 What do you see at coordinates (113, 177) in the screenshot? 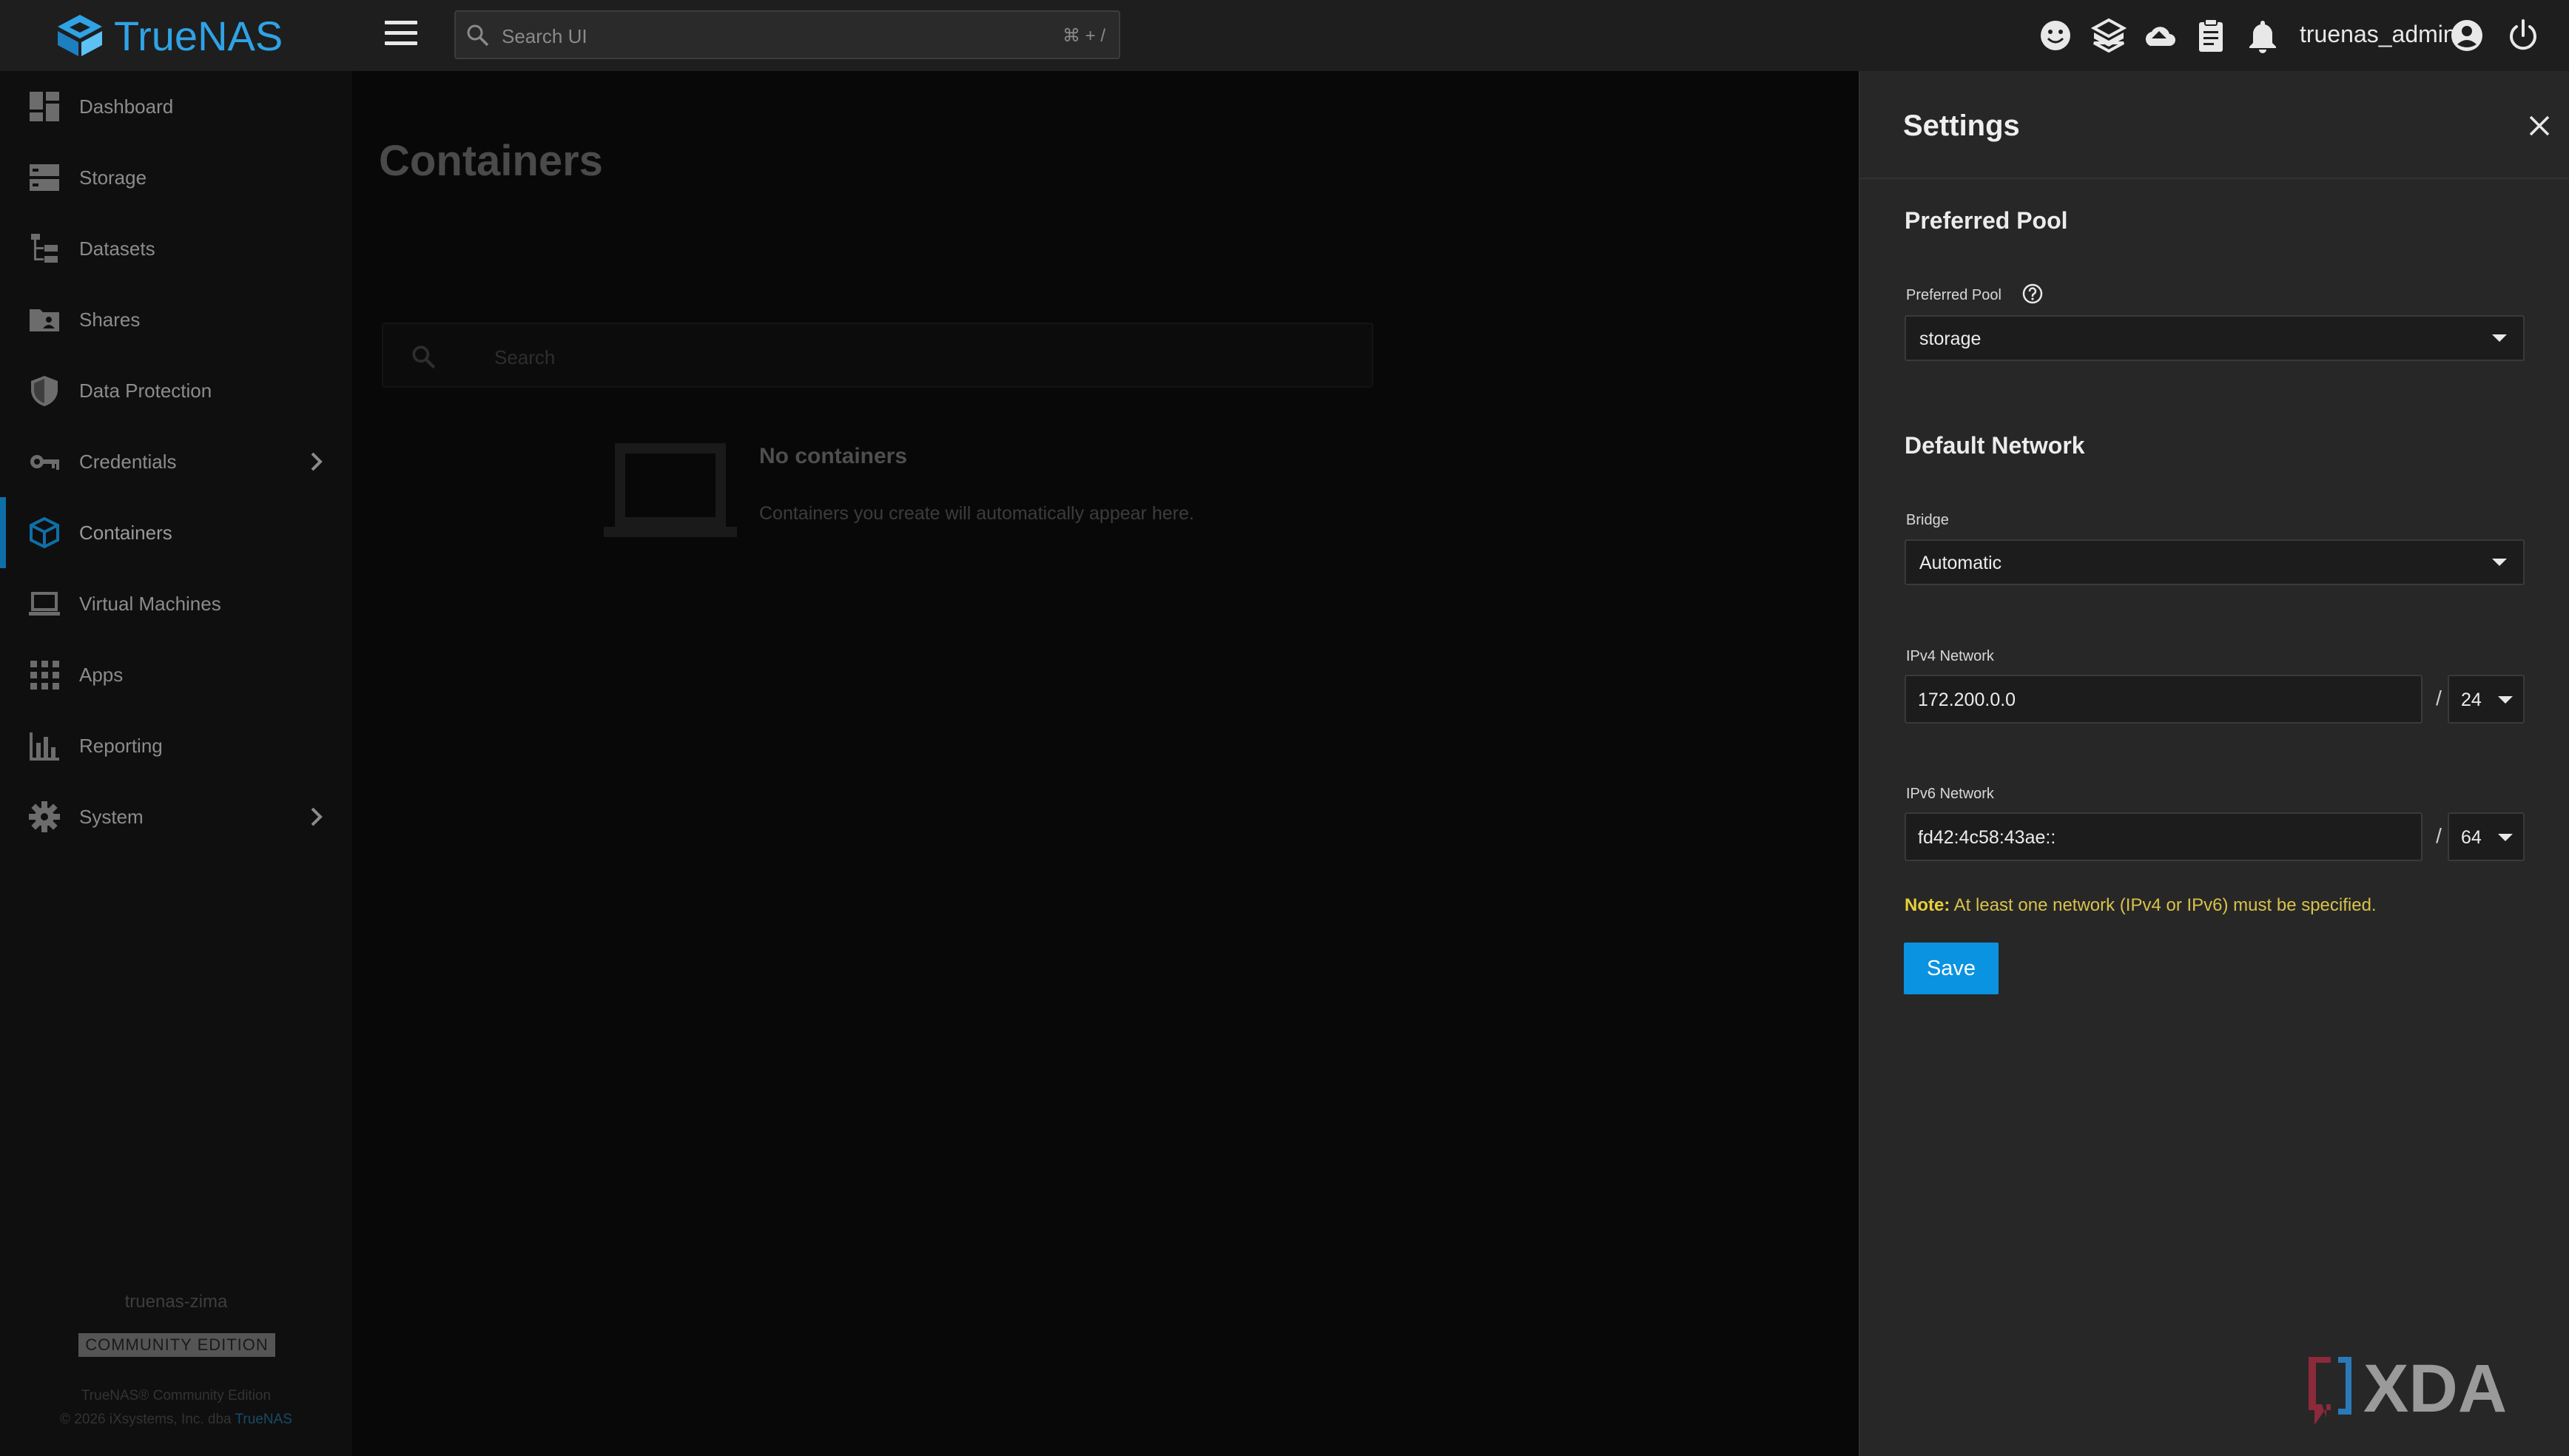
I see `sidebar-item-label: Storage` at bounding box center [113, 177].